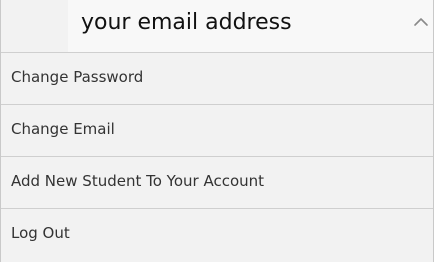  Describe the element at coordinates (63, 129) in the screenshot. I see `menu-item-label: Change Email` at that location.